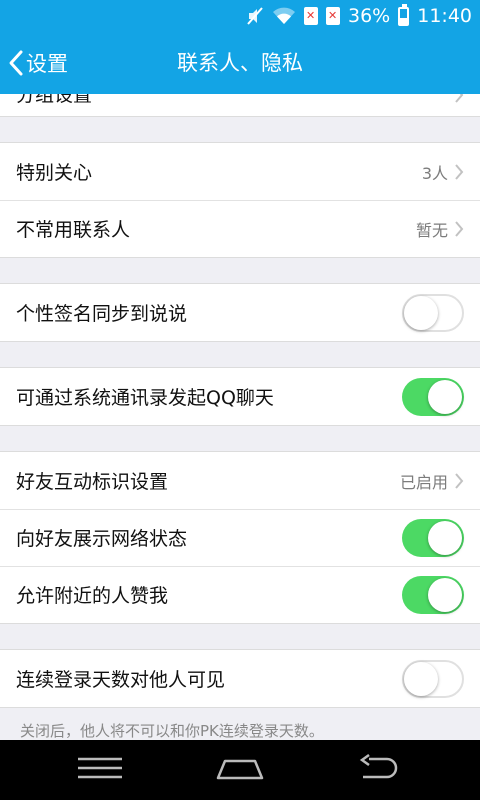 Image resolution: width=480 pixels, height=800 pixels. What do you see at coordinates (240, 228) in the screenshot?
I see `row-infrequent-contacts: 不常用联系人 暂无` at bounding box center [240, 228].